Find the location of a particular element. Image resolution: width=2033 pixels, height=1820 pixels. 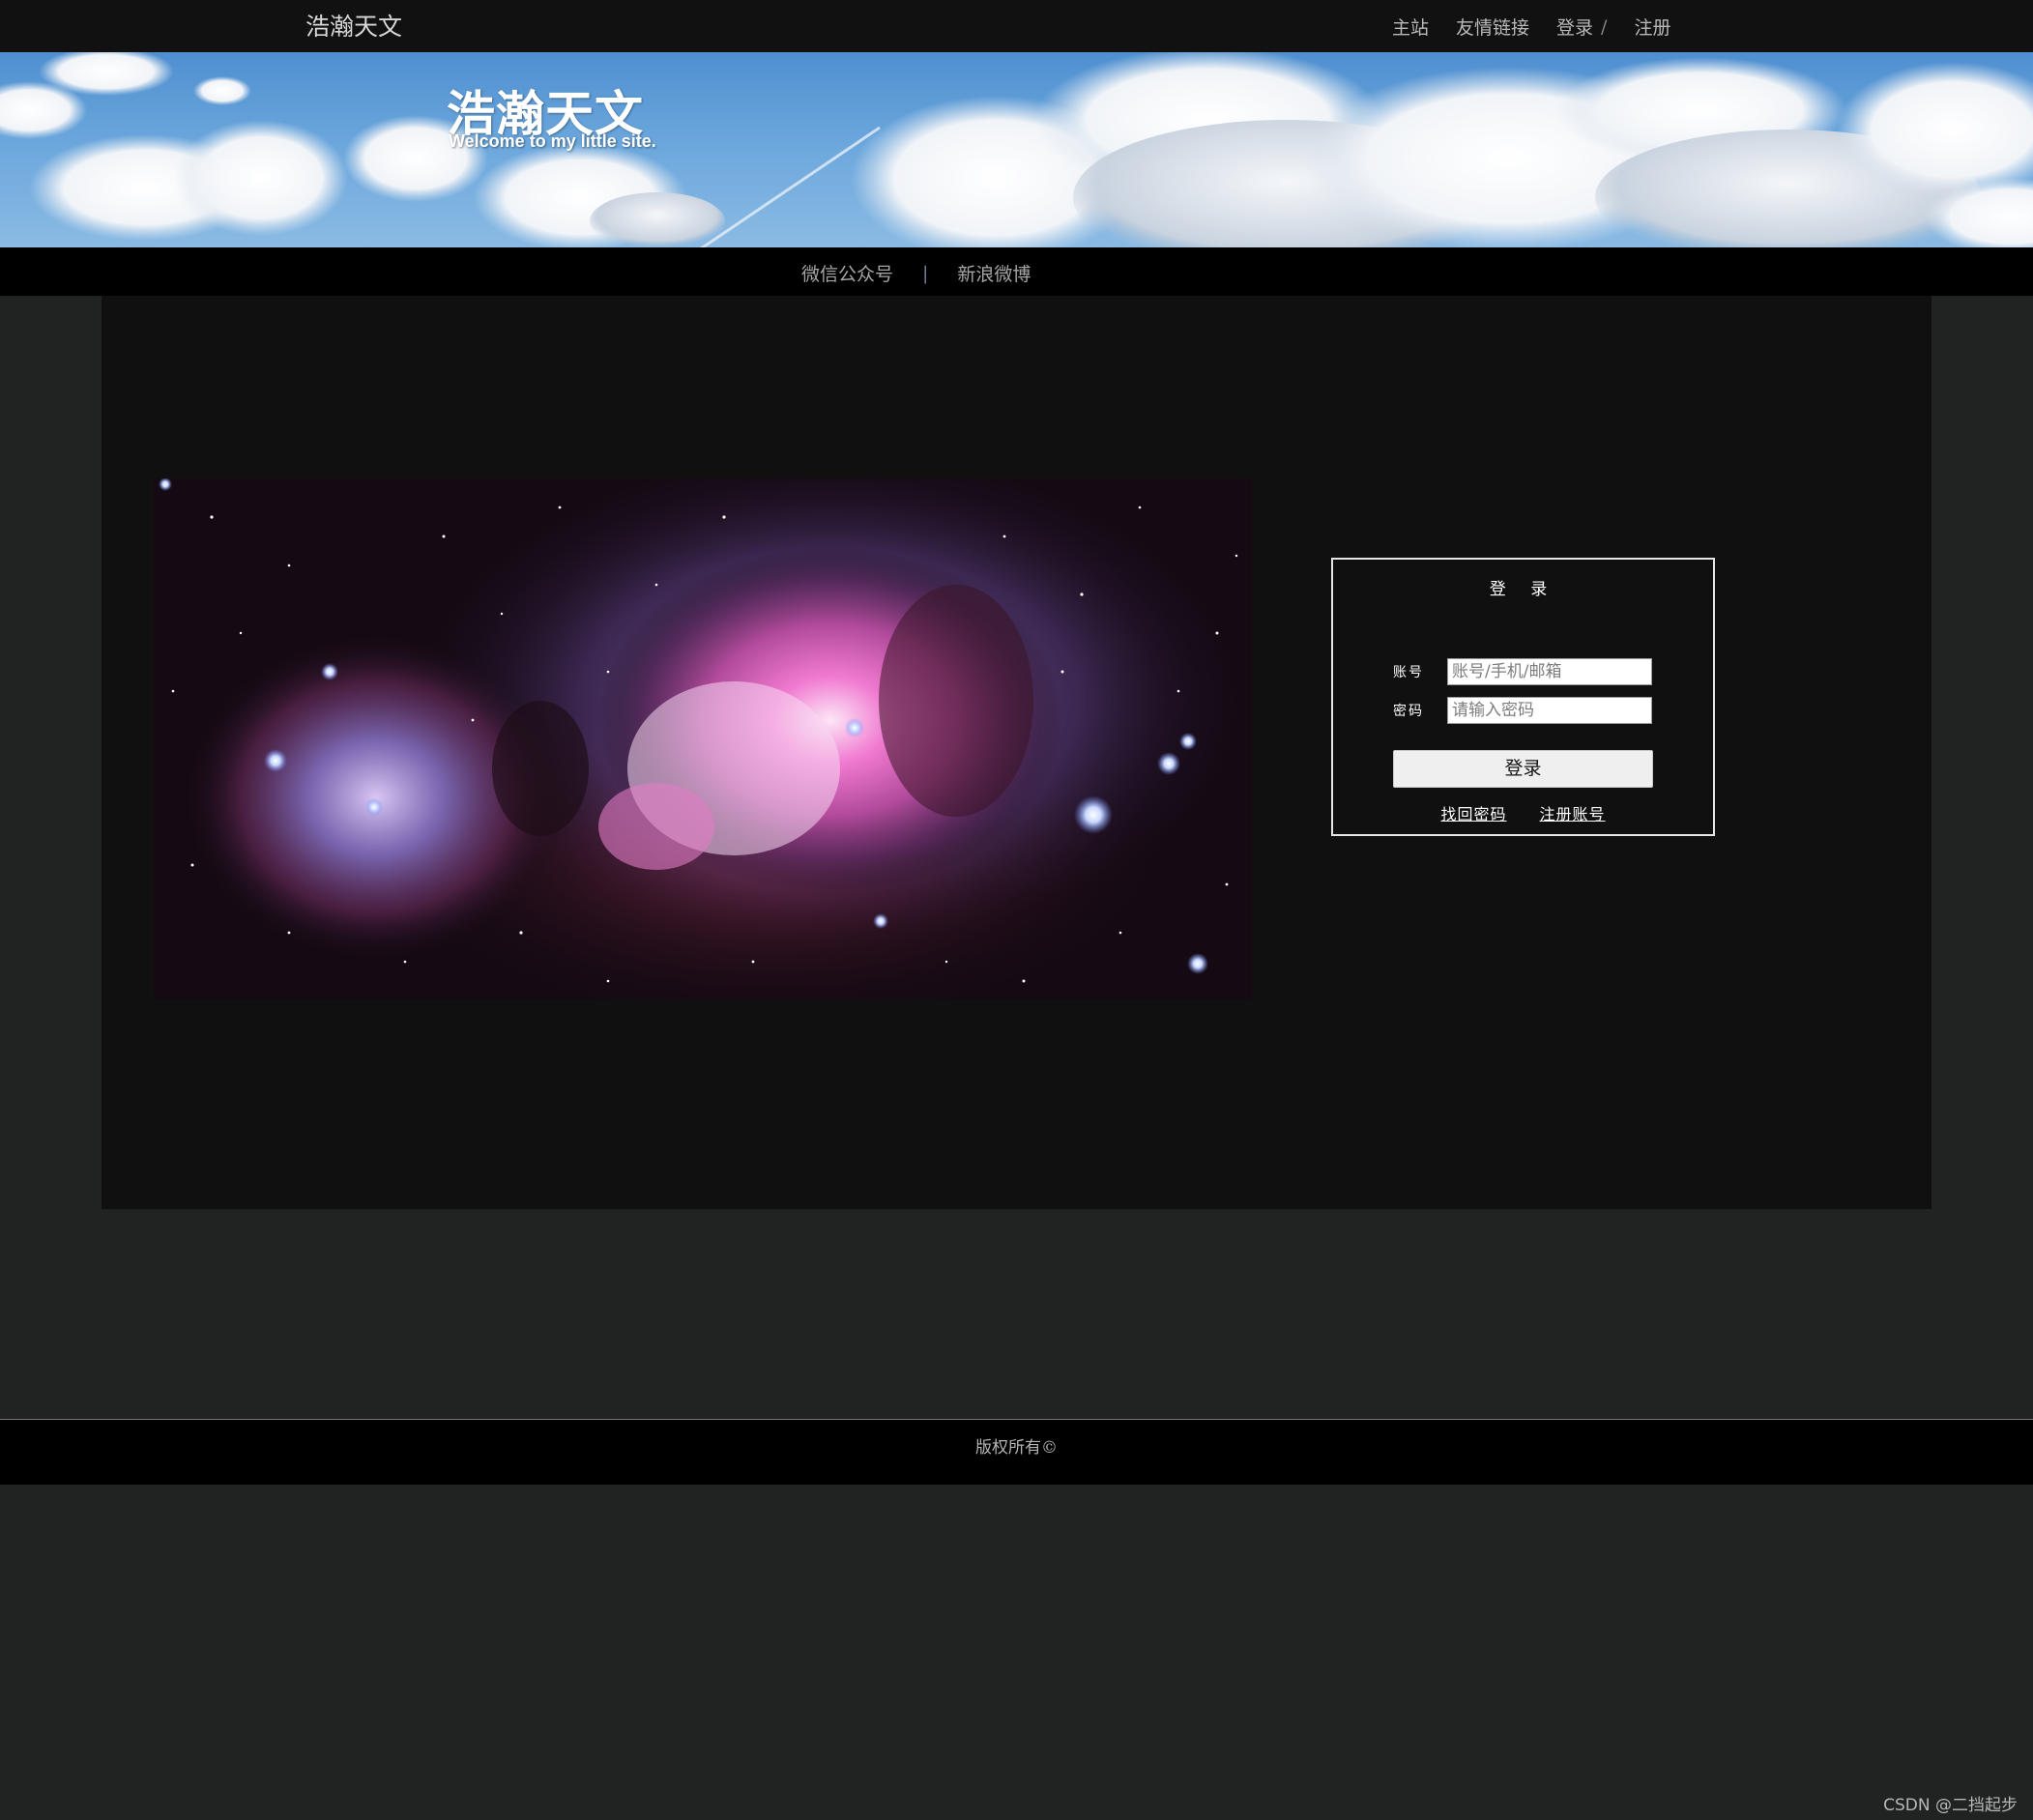

sky-clouds-image is located at coordinates (1016, 149).